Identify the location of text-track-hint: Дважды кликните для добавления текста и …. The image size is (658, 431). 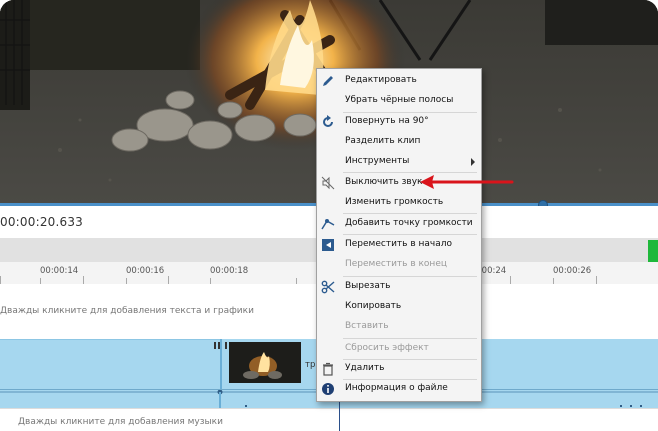
(127, 311).